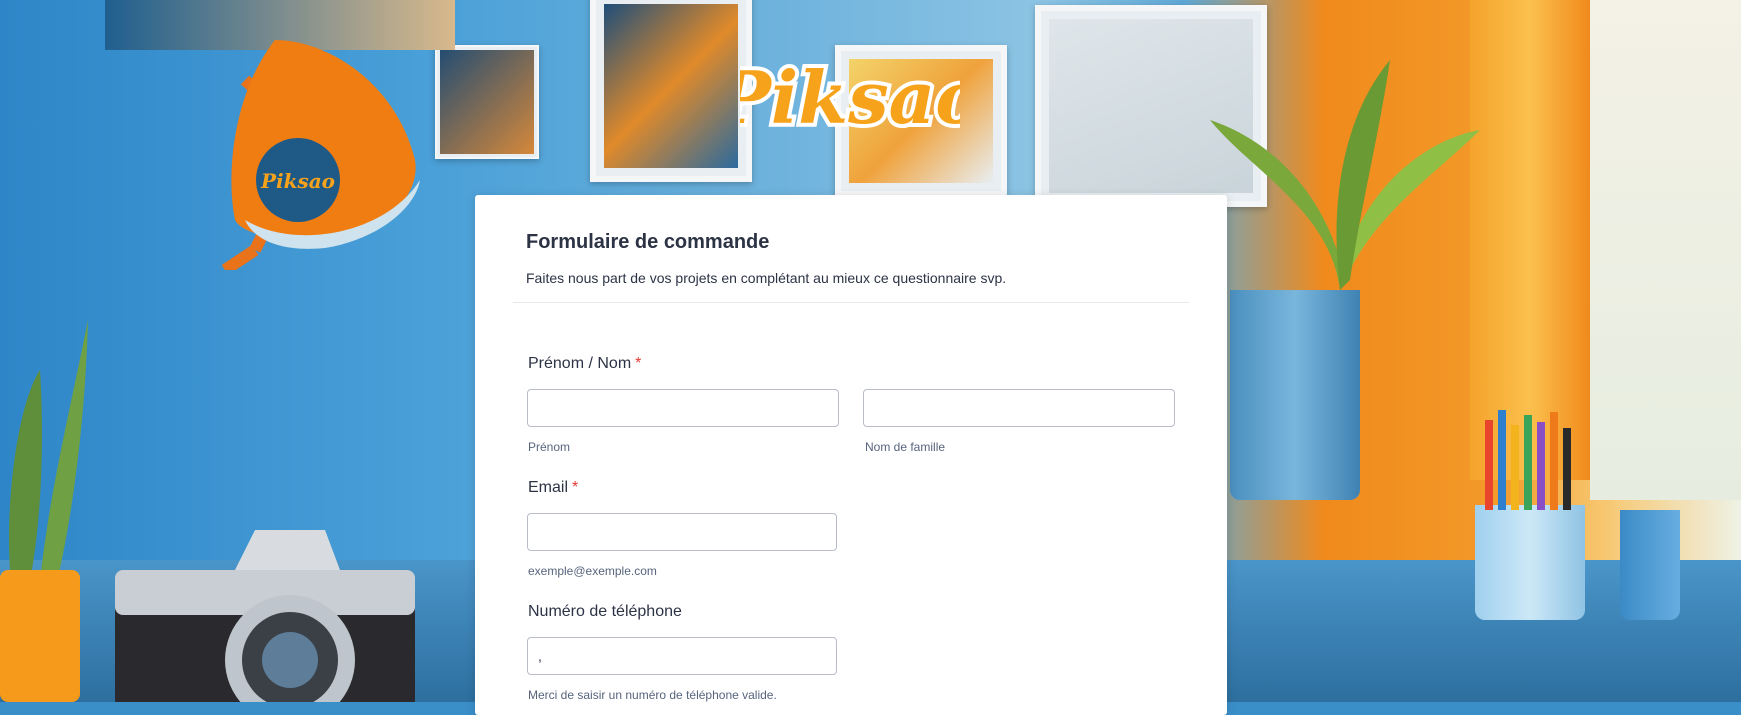  I want to click on logo-text: Piksao, so click(850, 97).